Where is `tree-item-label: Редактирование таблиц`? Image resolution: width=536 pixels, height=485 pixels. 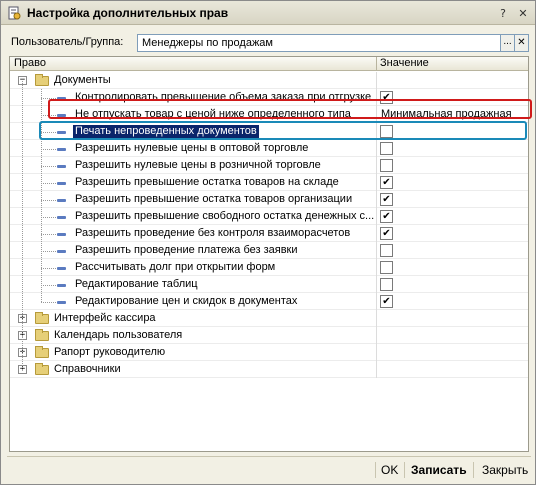 tree-item-label: Редактирование таблиц is located at coordinates (136, 284).